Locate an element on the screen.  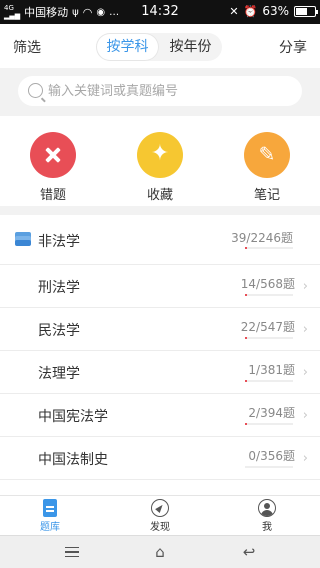
category-title: 非法学 is located at coordinates (59, 242).